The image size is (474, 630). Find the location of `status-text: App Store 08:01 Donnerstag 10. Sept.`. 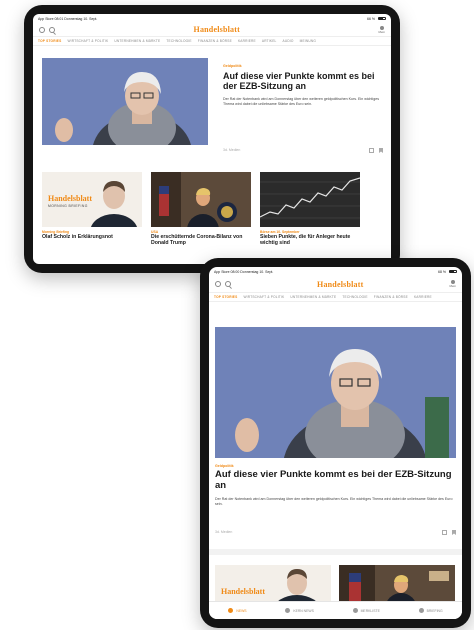

status-text: App Store 08:01 Donnerstag 10. Sept. is located at coordinates (68, 18).